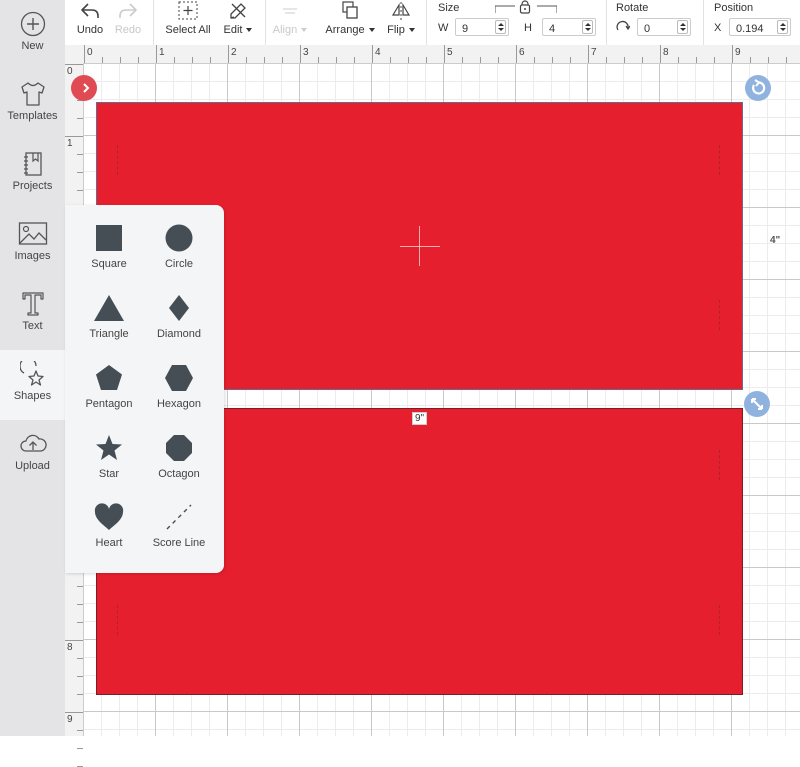  Describe the element at coordinates (179, 448) in the screenshot. I see `octagon-icon` at that location.